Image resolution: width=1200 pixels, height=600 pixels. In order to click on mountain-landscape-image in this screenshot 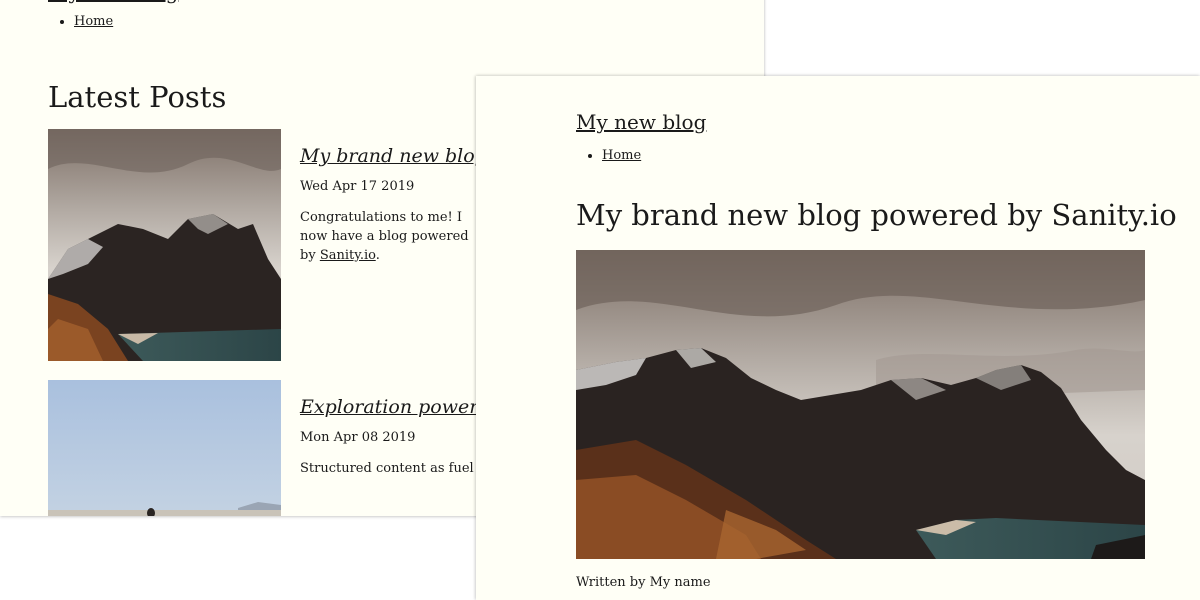, I will do `click(164, 245)`.